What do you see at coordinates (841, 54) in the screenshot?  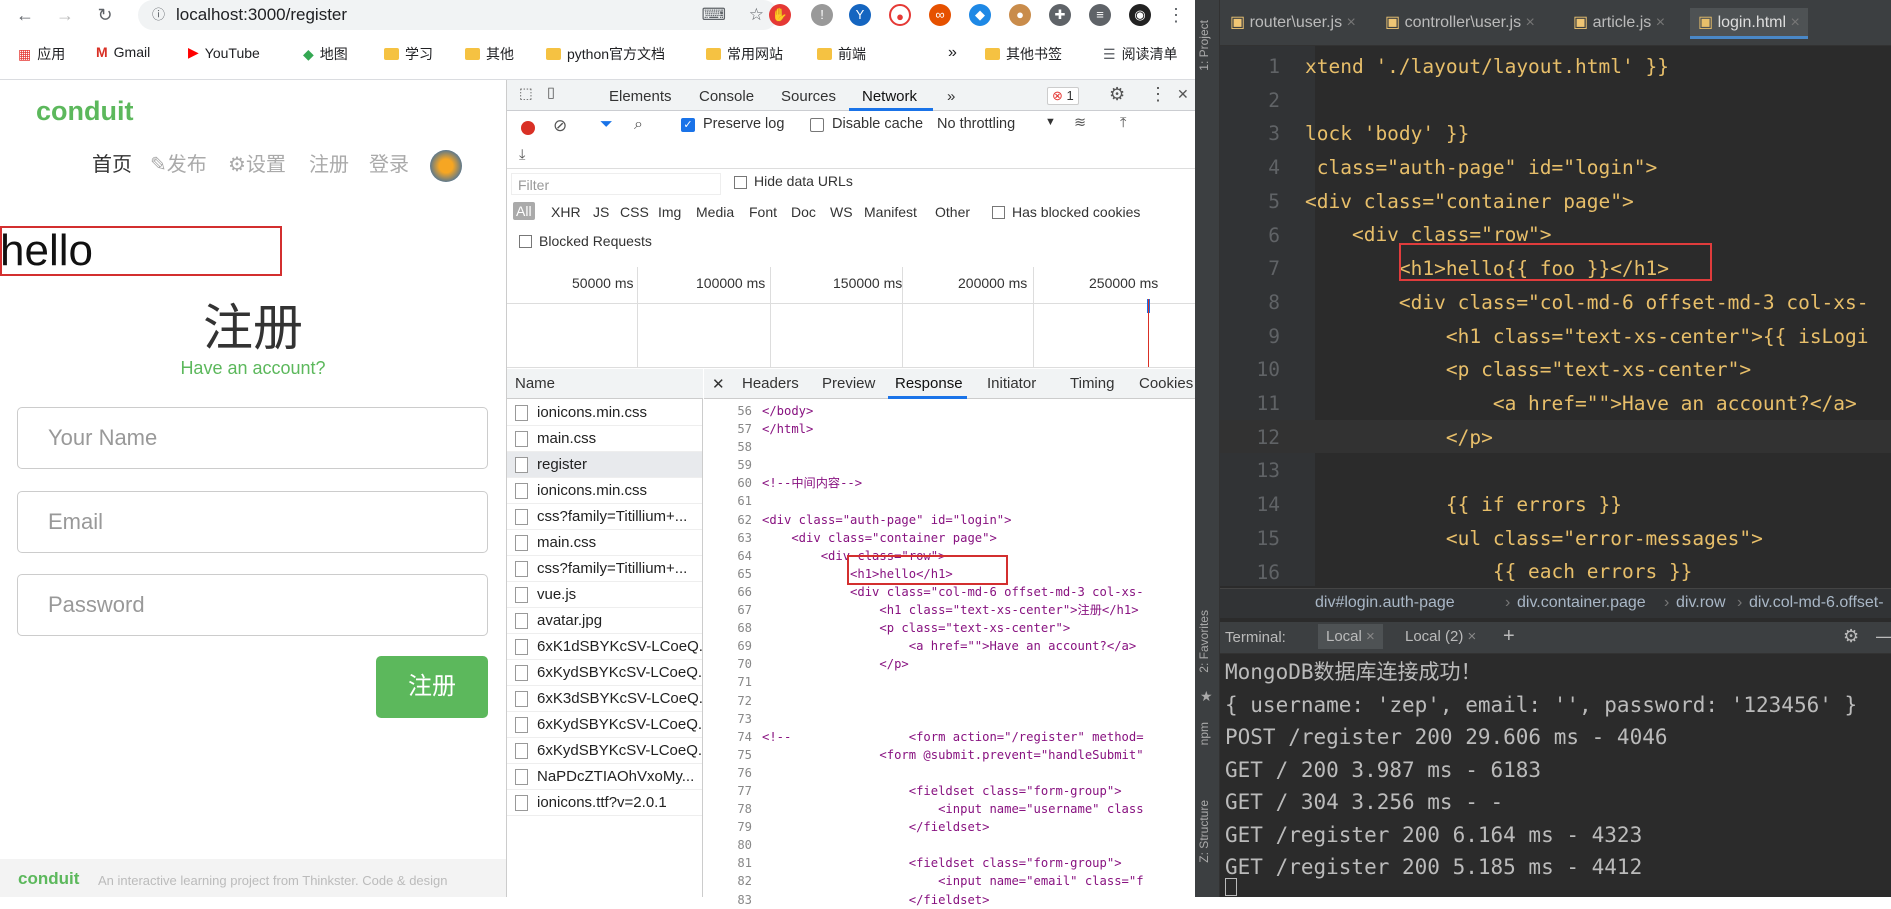 I see `bookmark-folder: 前端` at bounding box center [841, 54].